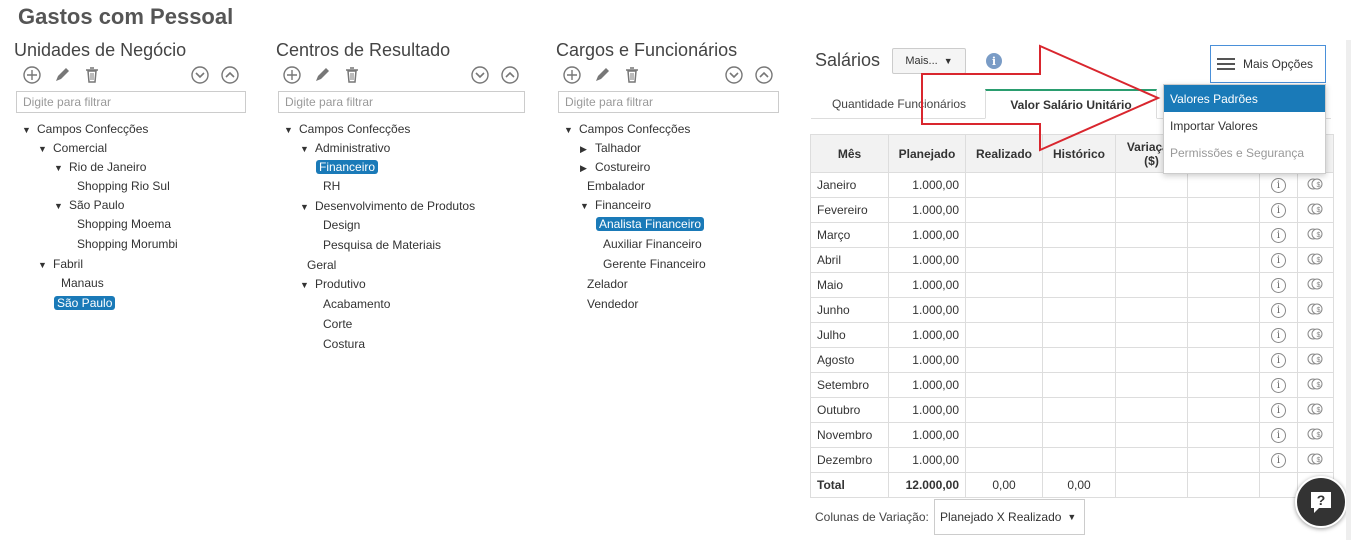 This screenshot has width=1351, height=542. Describe the element at coordinates (899, 104) in the screenshot. I see `tab-quantidade: Quantidade Funcionários` at that location.